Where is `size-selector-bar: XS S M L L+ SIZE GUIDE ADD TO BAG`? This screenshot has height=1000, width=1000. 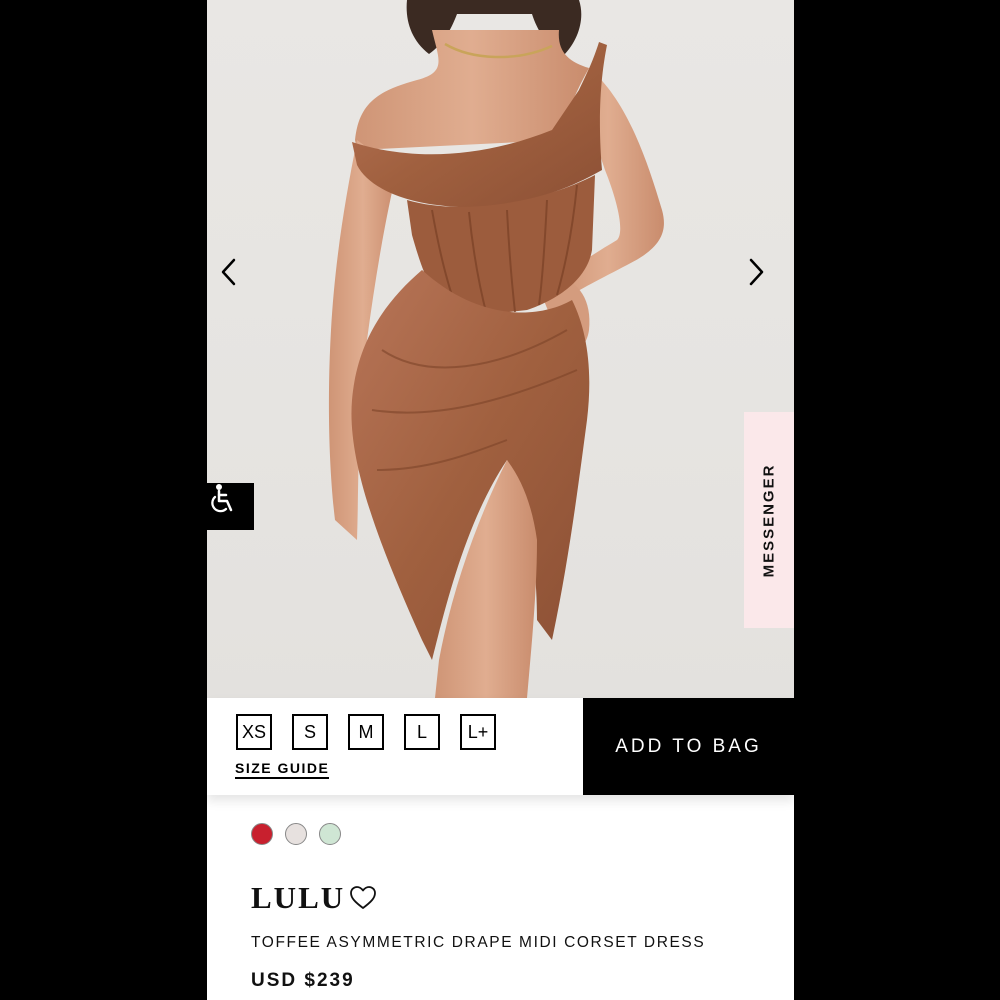 size-selector-bar: XS S M L L+ SIZE GUIDE ADD TO BAG is located at coordinates (500, 746).